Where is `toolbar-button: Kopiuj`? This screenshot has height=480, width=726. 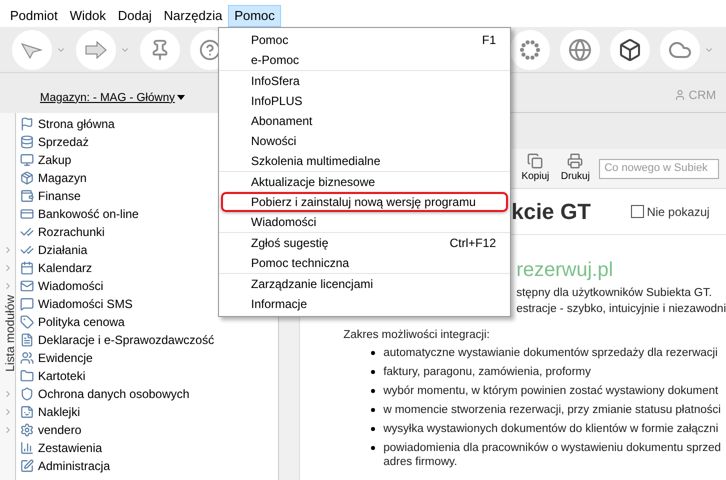 toolbar-button: Kopiuj is located at coordinates (535, 168).